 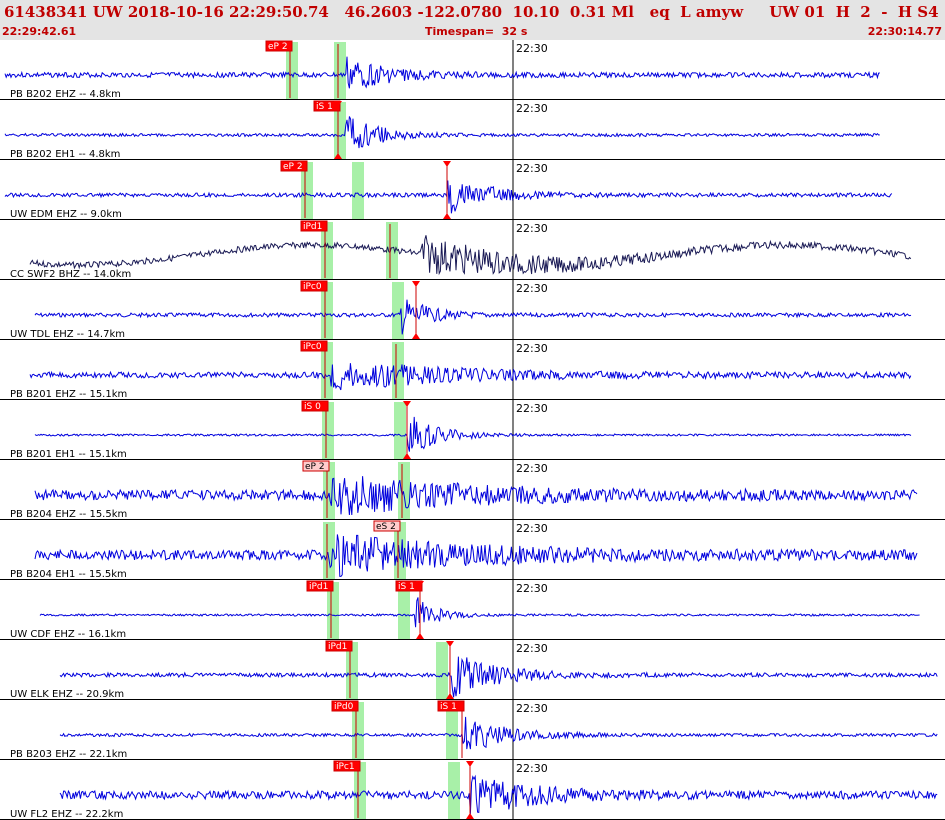 I want to click on trace-panel: 22:30 iPc0 UW TDL EHZ -- 14.7km, so click(x=472, y=310).